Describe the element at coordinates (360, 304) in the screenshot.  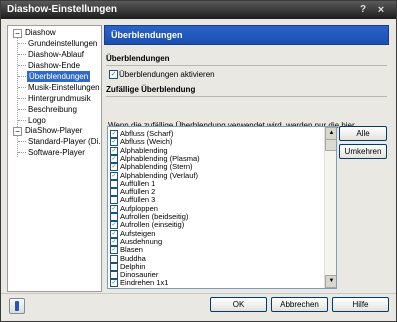
I see `help-button: Hilfe` at that location.